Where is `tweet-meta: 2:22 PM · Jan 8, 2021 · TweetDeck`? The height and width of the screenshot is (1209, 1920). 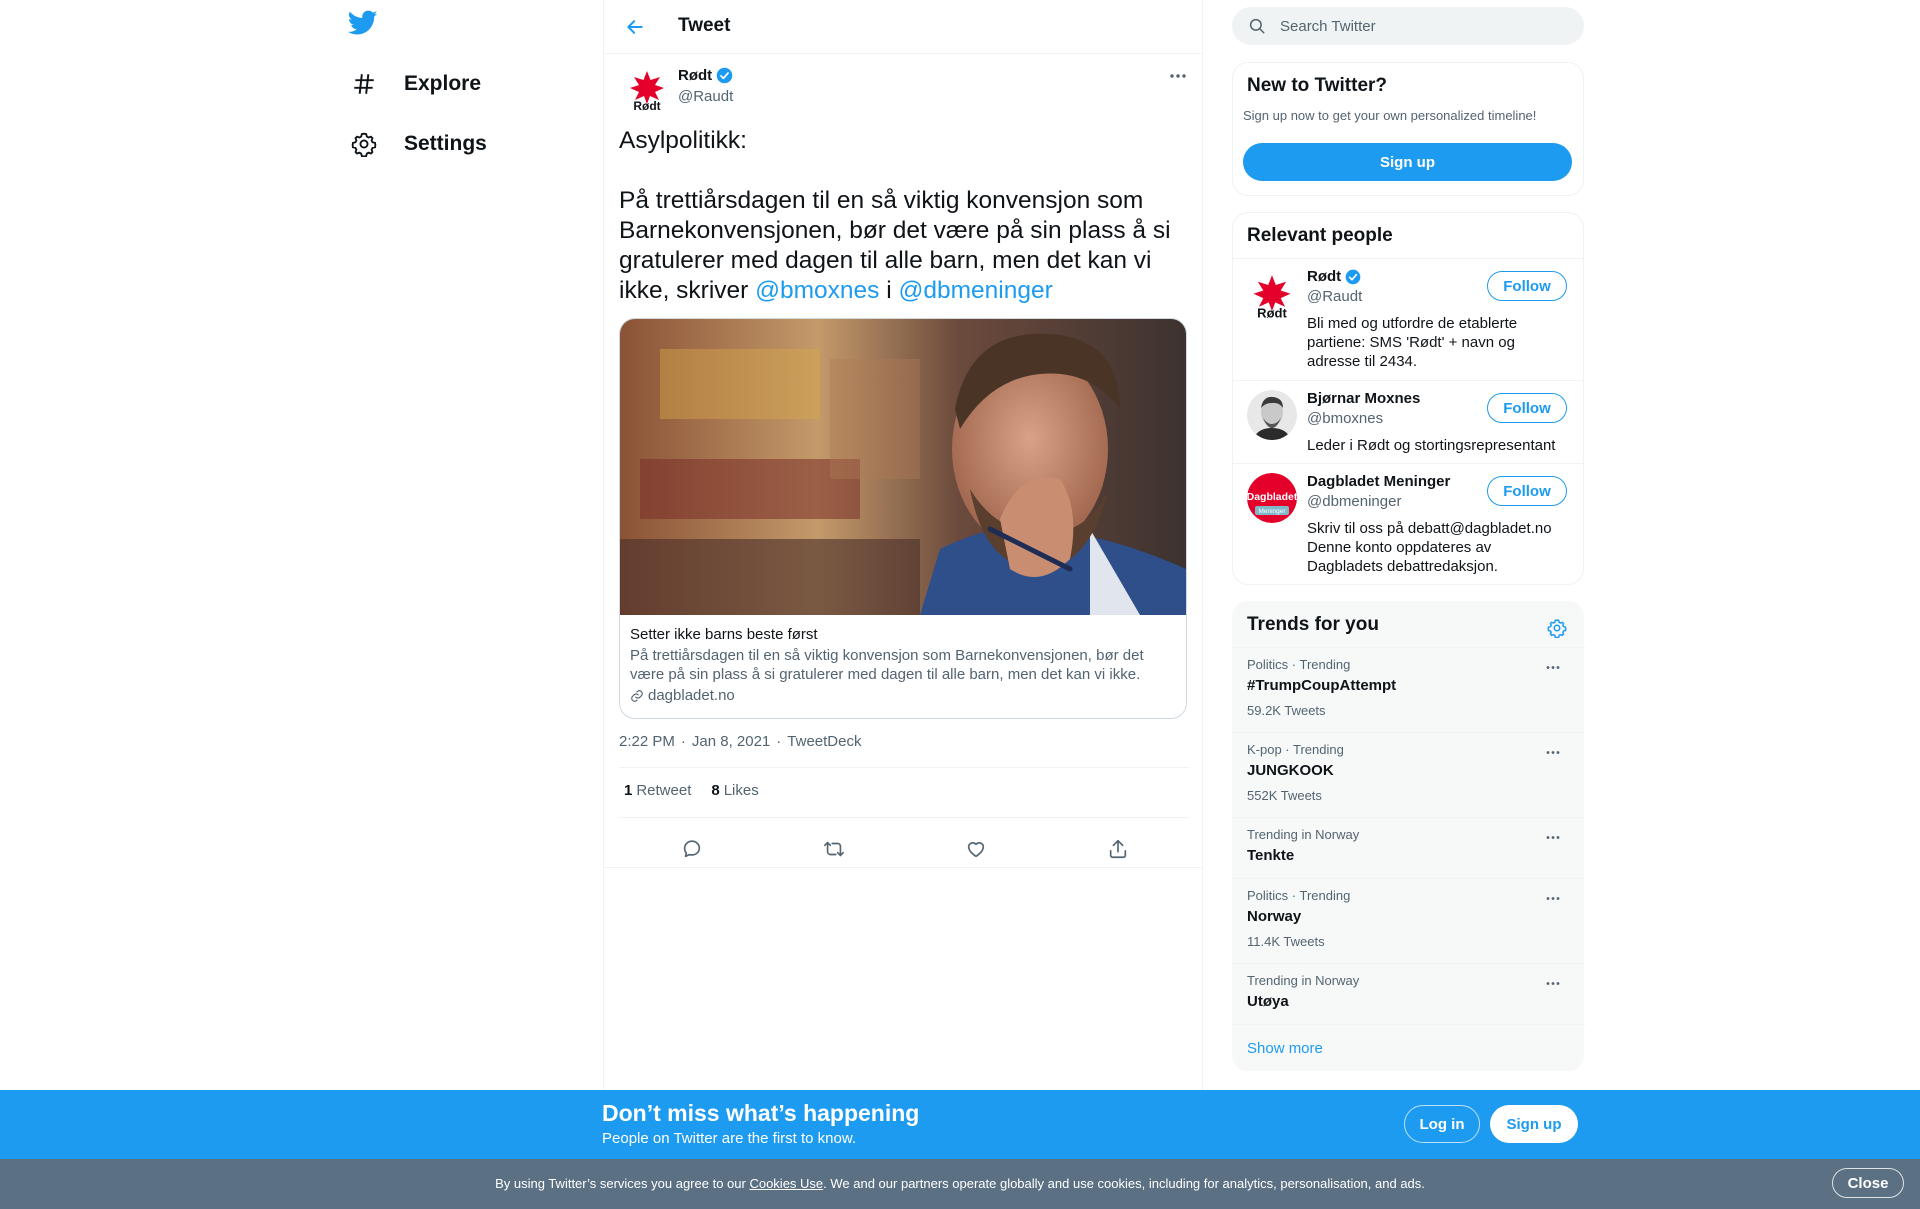
tweet-meta: 2:22 PM · Jan 8, 2021 · TweetDeck is located at coordinates (740, 741).